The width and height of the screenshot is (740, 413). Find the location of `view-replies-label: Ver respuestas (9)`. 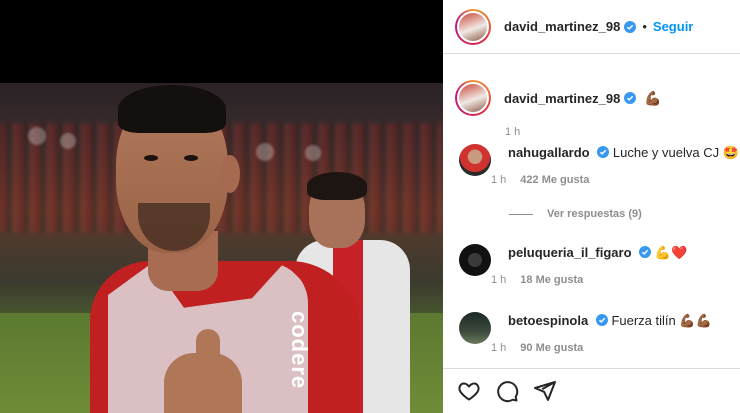

view-replies-label: Ver respuestas (9) is located at coordinates (594, 214).